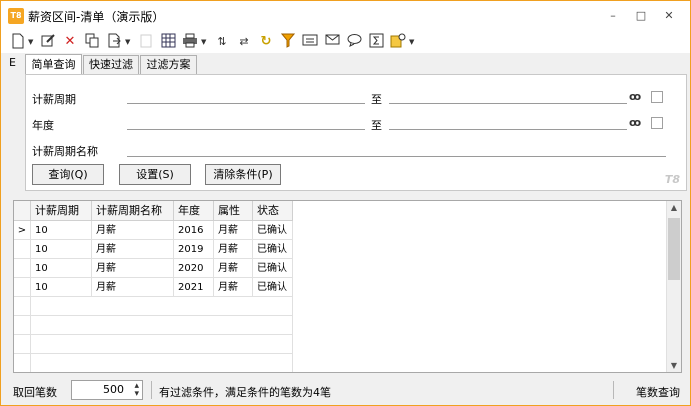 The height and width of the screenshot is (406, 691). What do you see at coordinates (96, 17) in the screenshot?
I see `window-title: 薪资区间-清单（演示版）` at bounding box center [96, 17].